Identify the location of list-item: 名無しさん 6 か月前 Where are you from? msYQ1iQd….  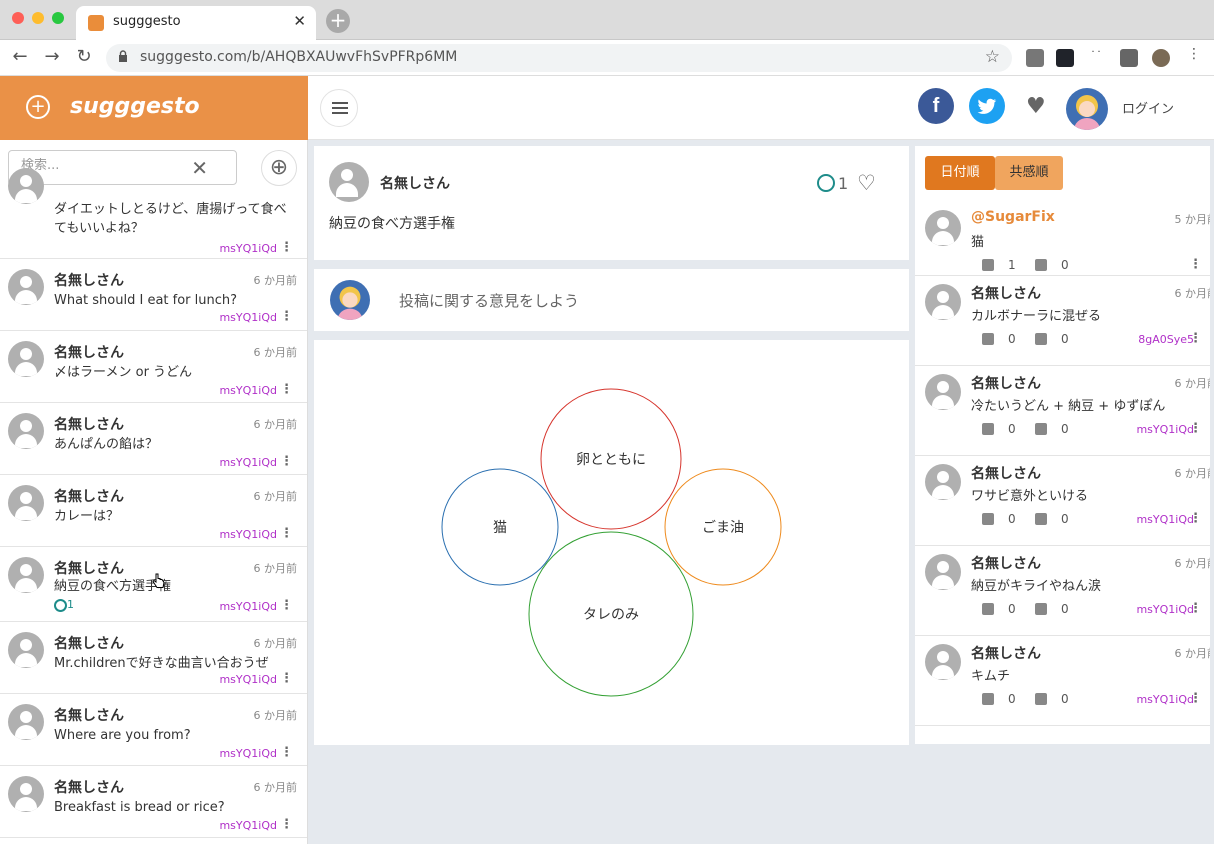
(153, 730).